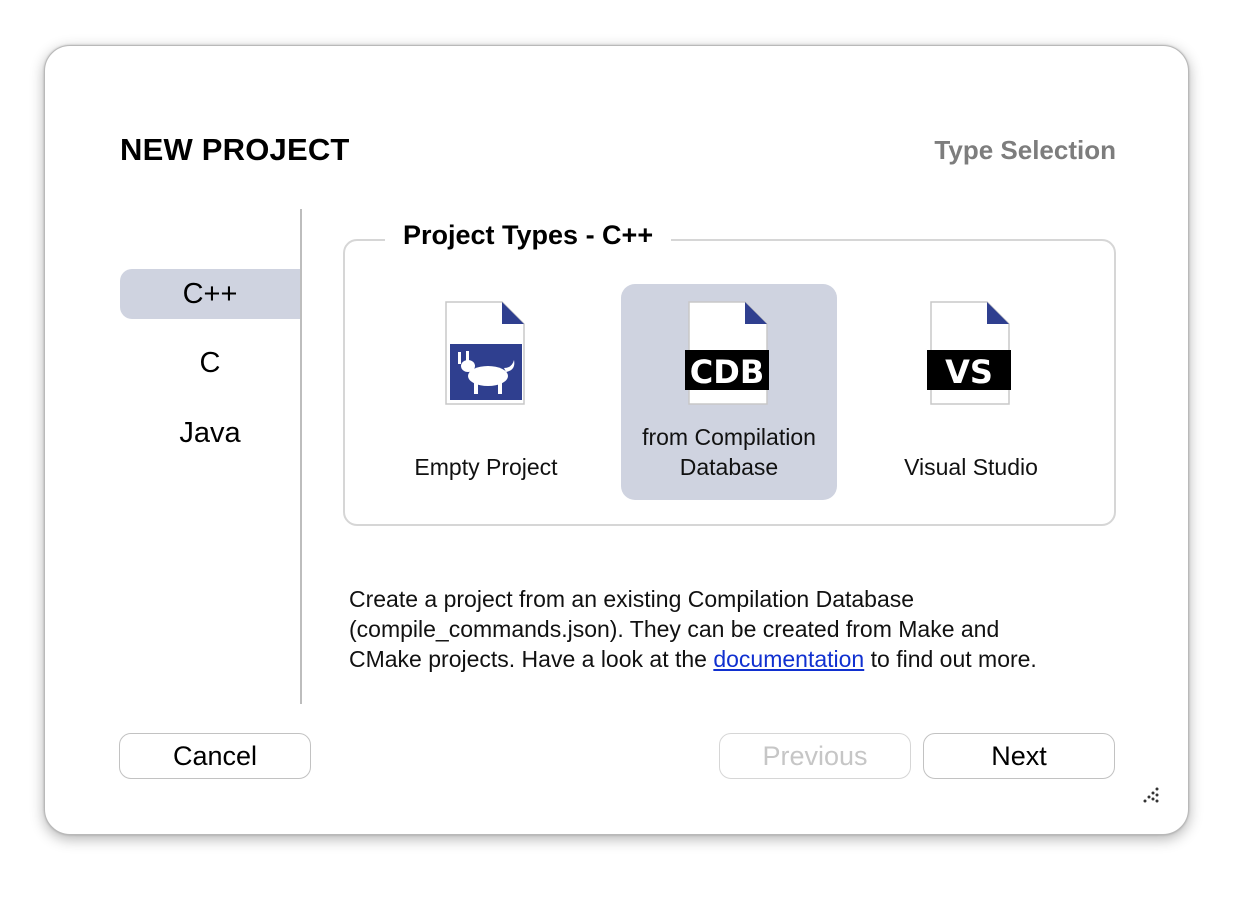 The width and height of the screenshot is (1234, 898). I want to click on empty-project-icon, so click(485, 353).